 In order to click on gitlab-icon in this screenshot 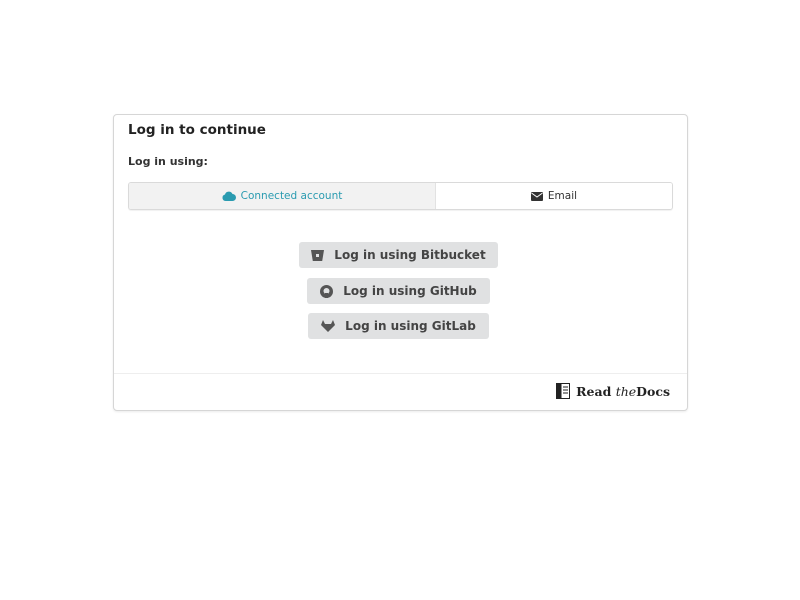, I will do `click(328, 326)`.